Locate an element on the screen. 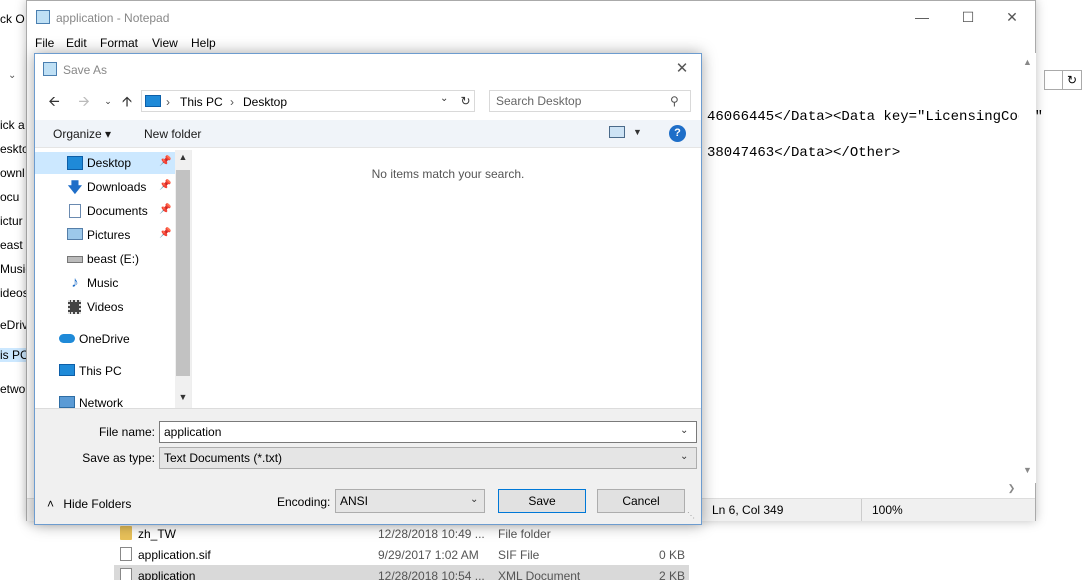  breadcrumb-this-pc: This PC is located at coordinates (201, 102).